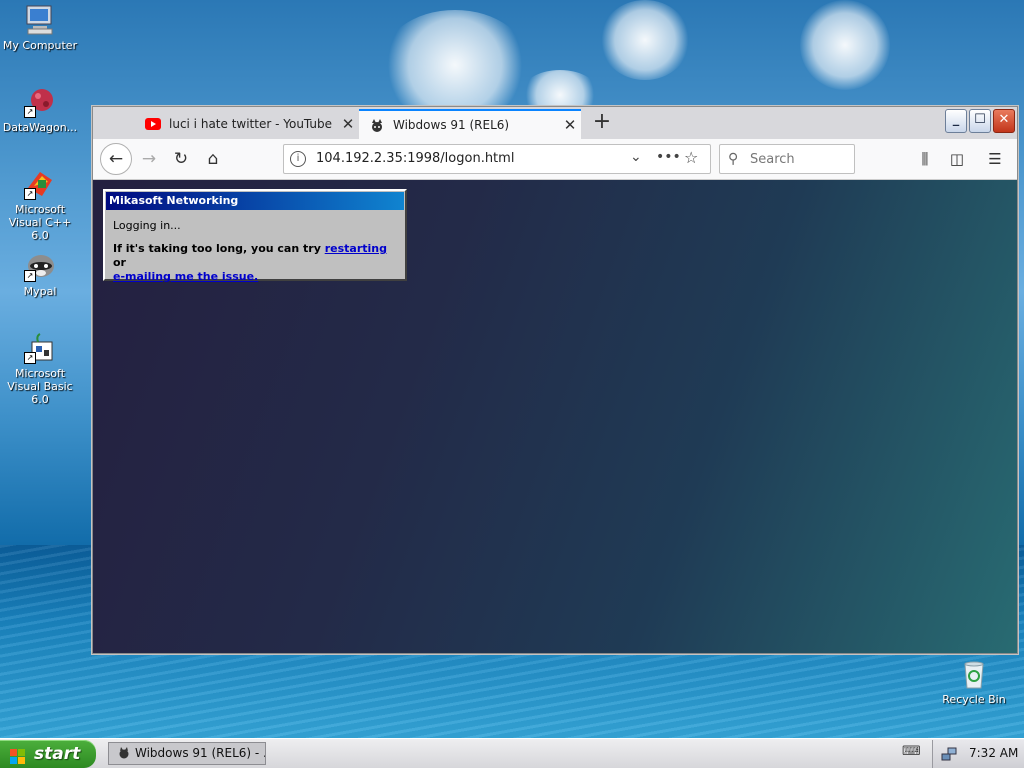  Describe the element at coordinates (40, 184) in the screenshot. I see `visual-cpp-icon: ↗` at that location.